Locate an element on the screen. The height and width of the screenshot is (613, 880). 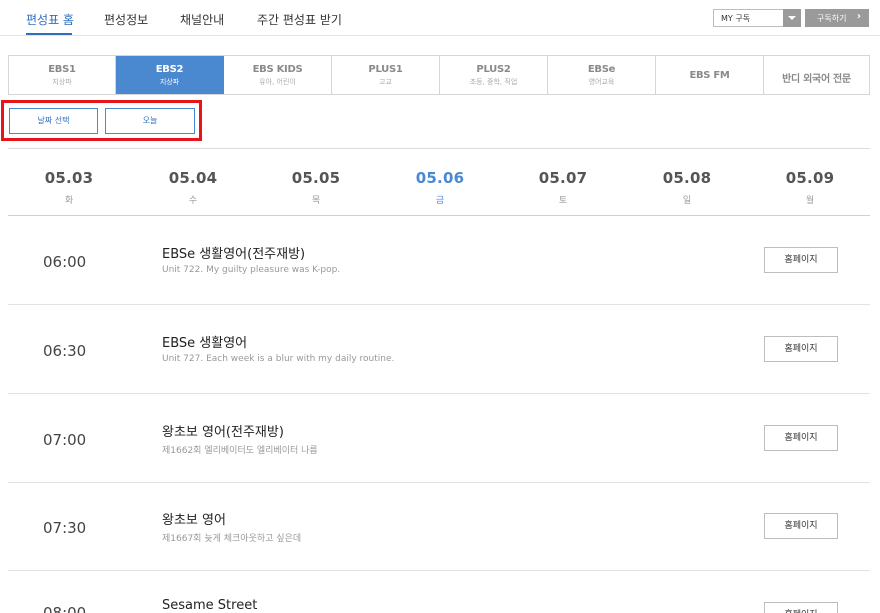
schedule-row: 07:30 왕초보 영어 제1667회 늦게 체크아웃하고 싶은데 홈페이지 is located at coordinates (439, 527).